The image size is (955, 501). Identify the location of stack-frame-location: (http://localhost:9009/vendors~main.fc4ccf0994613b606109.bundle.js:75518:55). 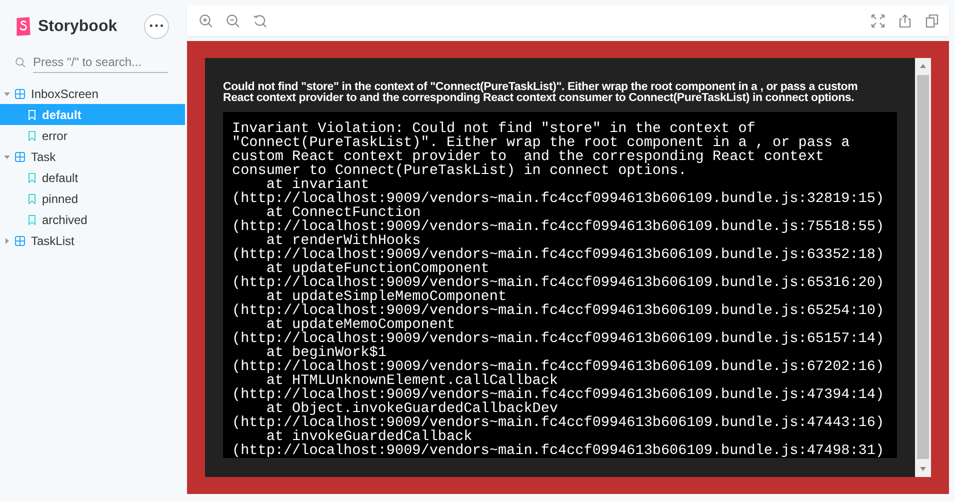
(558, 227).